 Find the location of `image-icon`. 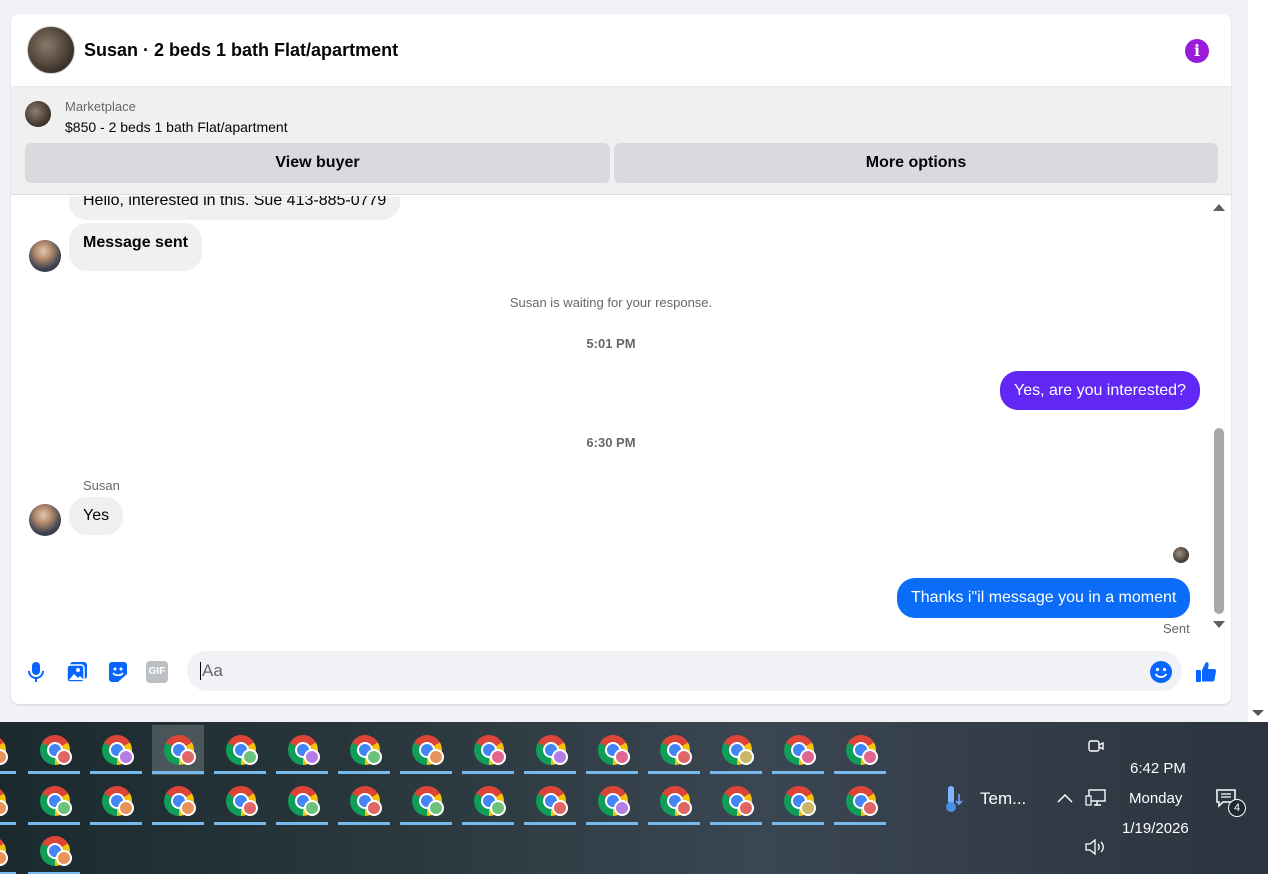

image-icon is located at coordinates (77, 672).